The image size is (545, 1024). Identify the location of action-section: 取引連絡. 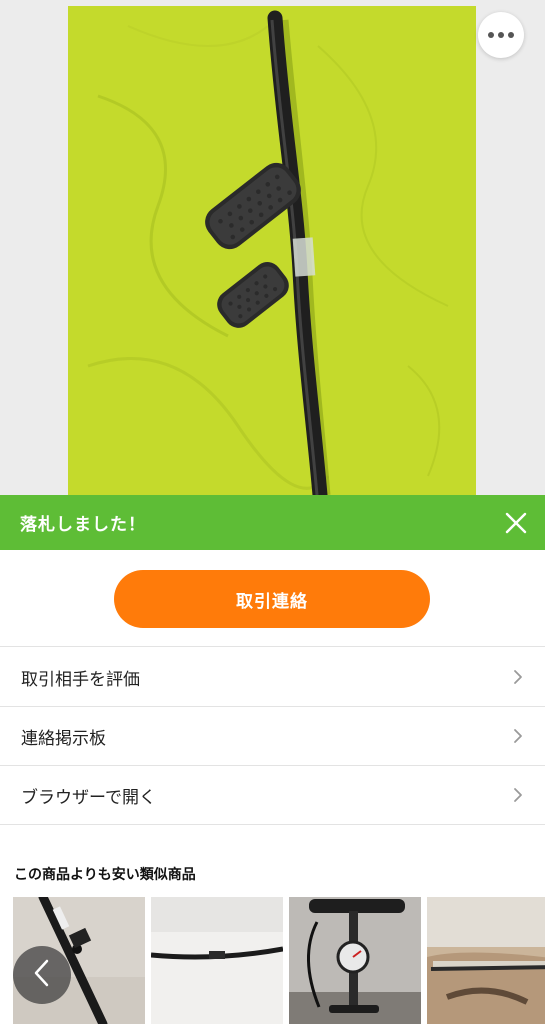
(272, 598).